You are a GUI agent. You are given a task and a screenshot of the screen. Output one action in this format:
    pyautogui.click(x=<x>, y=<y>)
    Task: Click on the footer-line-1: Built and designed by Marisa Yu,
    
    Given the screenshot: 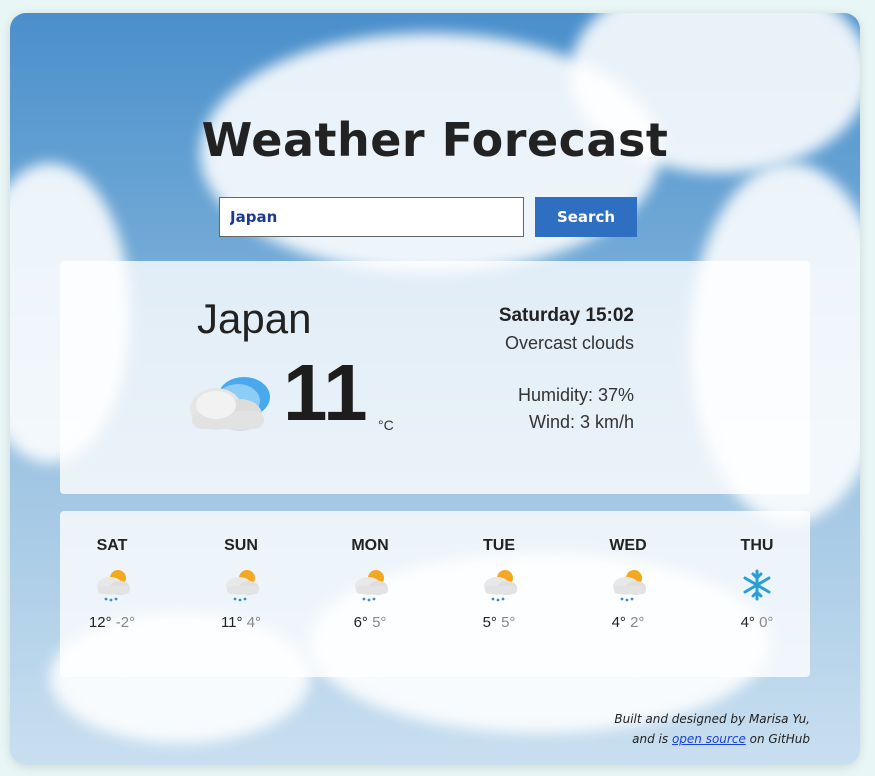 What is the action you would take?
    pyautogui.click(x=712, y=719)
    